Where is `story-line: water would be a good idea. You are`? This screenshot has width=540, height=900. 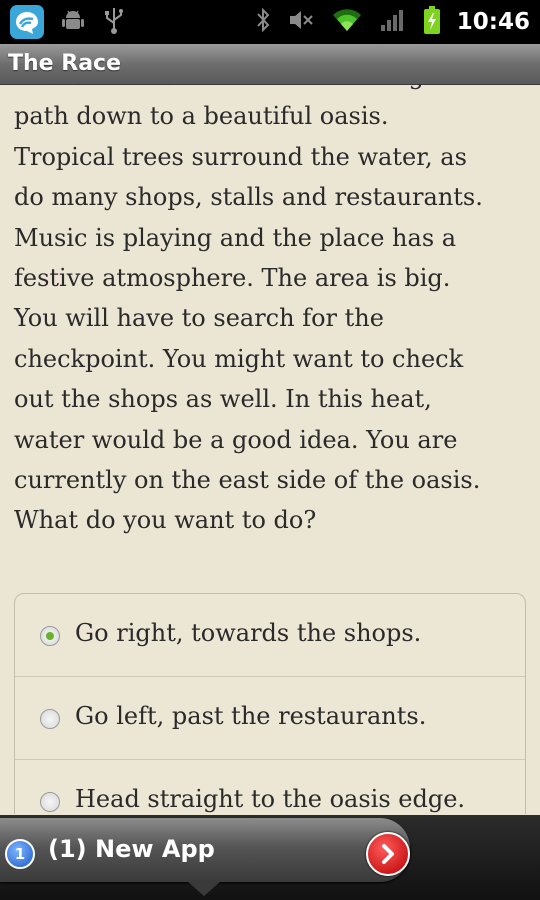
story-line: water would be a good idea. You are is located at coordinates (236, 439).